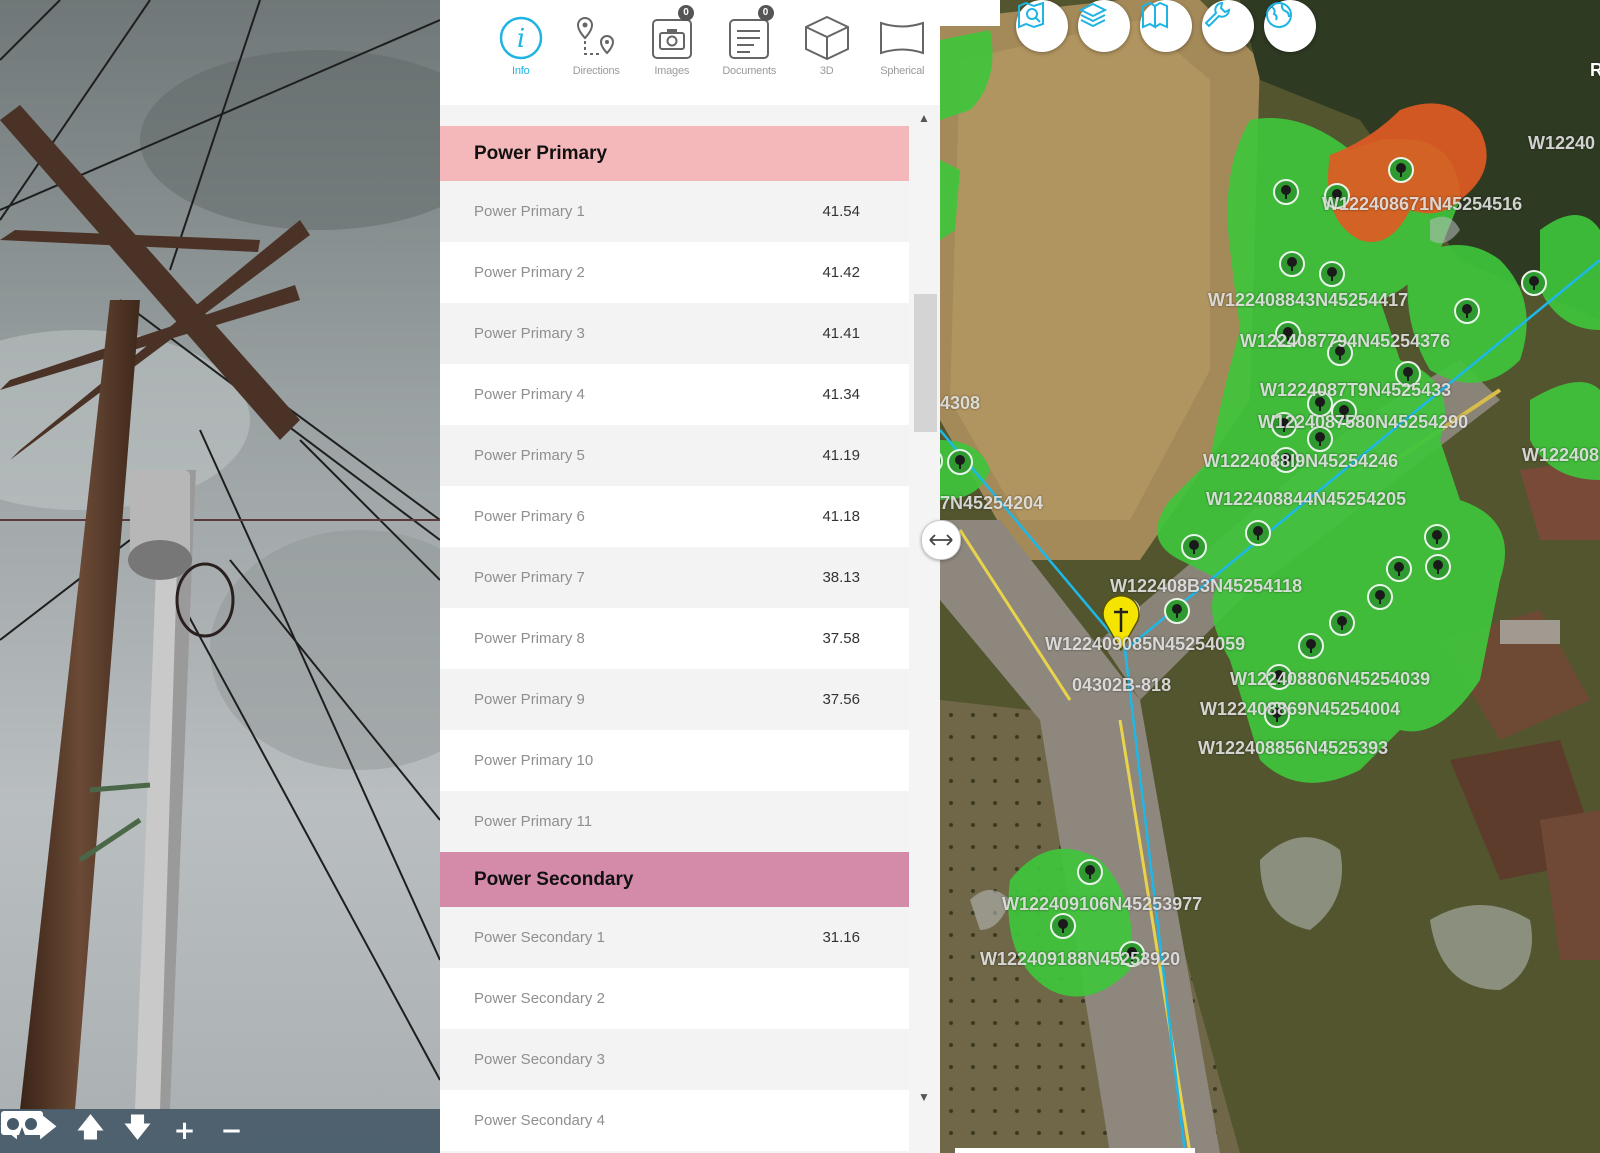 The height and width of the screenshot is (1153, 1600). What do you see at coordinates (674, 455) in the screenshot?
I see `table-row: Power Primary 5 41.19` at bounding box center [674, 455].